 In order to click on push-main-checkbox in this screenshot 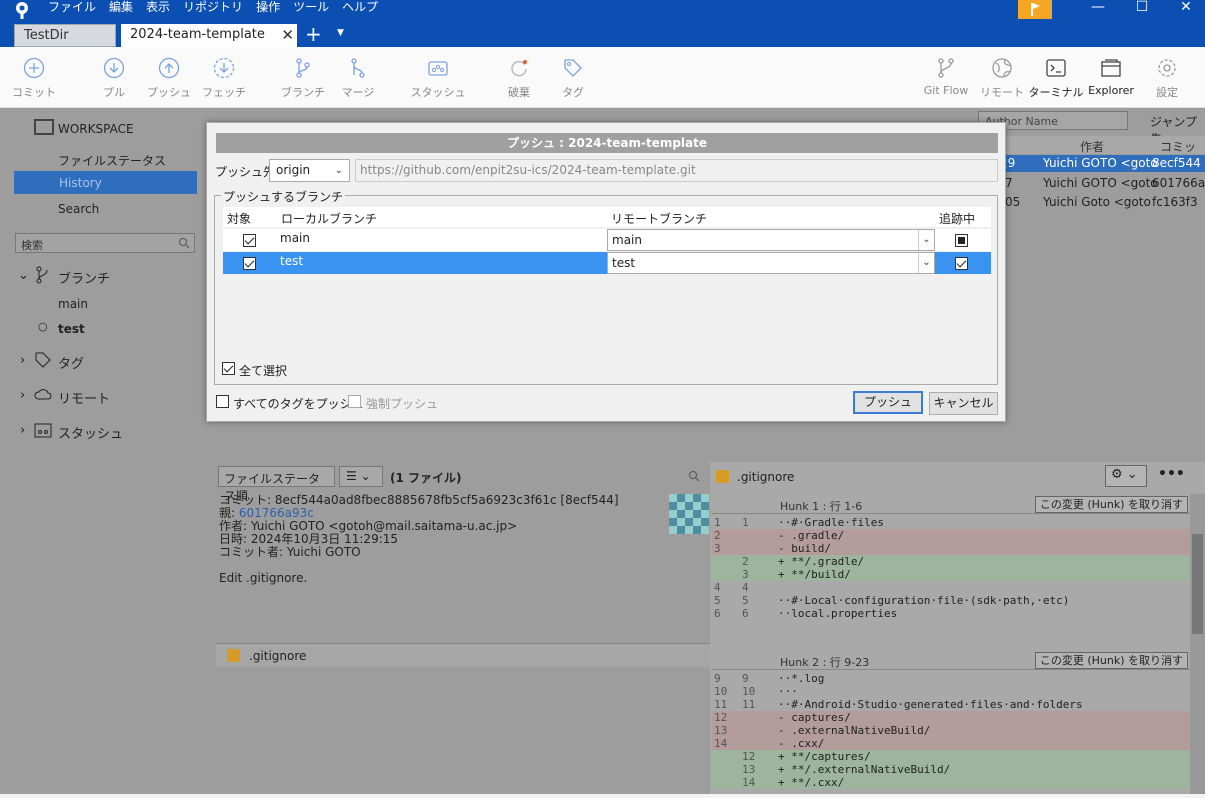, I will do `click(249, 240)`.